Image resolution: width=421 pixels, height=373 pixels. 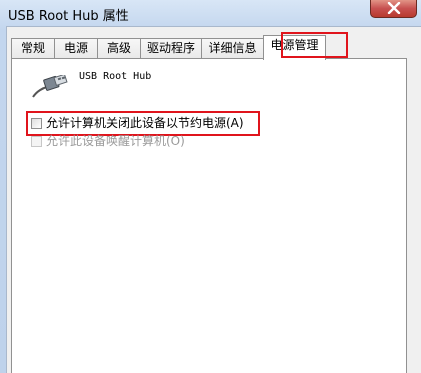 What do you see at coordinates (76, 48) in the screenshot?
I see `tab-power: 电源` at bounding box center [76, 48].